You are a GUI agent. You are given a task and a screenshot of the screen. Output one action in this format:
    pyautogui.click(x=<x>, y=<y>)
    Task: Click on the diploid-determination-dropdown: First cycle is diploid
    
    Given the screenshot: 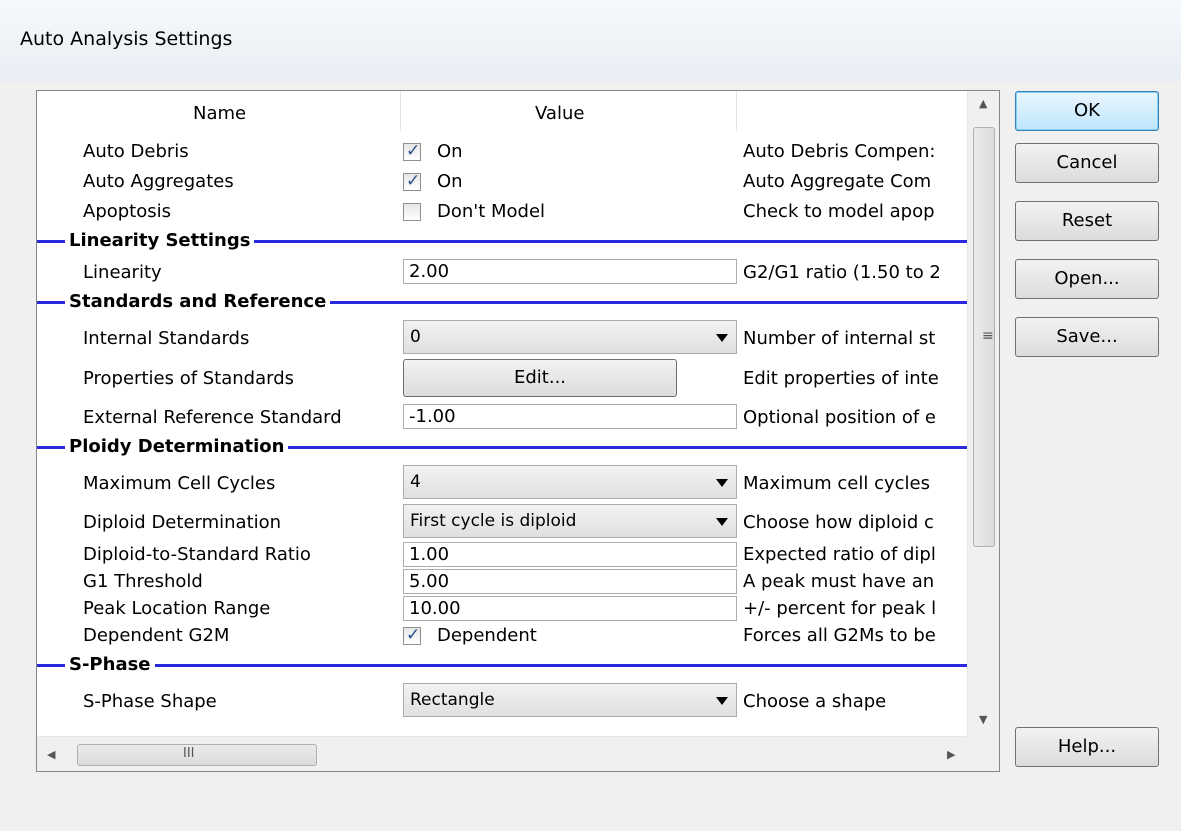 What is the action you would take?
    pyautogui.click(x=570, y=521)
    